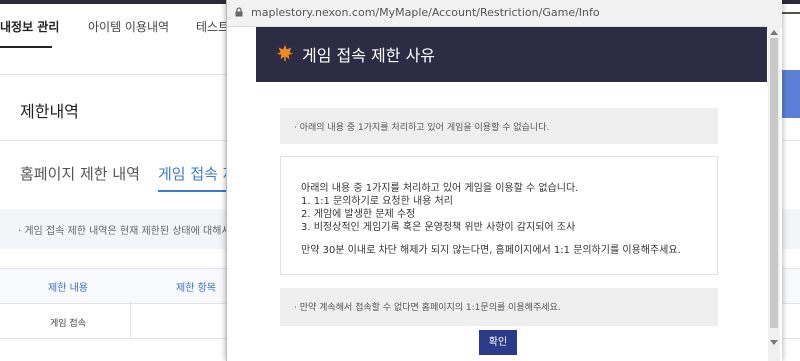 The image size is (800, 361). Describe the element at coordinates (80, 173) in the screenshot. I see `tab-homepage-restriction: 홈페이지 제한 내역` at that location.